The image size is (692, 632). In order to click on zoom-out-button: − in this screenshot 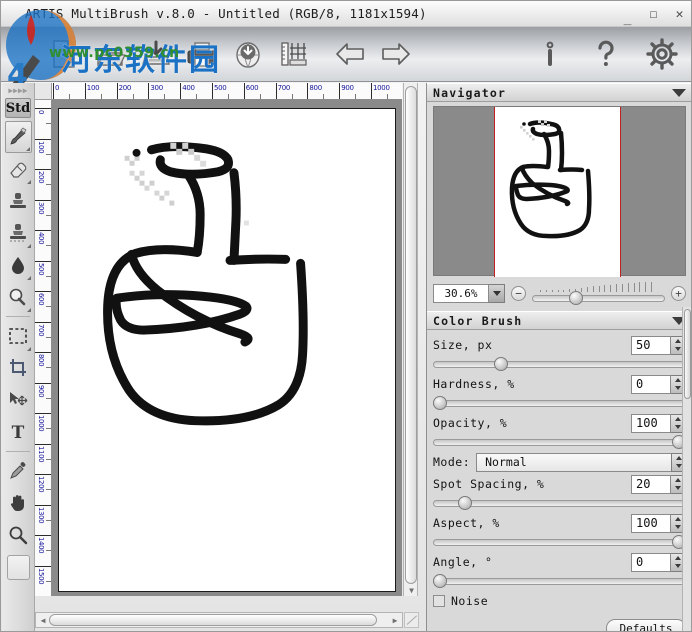, I will do `click(518, 293)`.